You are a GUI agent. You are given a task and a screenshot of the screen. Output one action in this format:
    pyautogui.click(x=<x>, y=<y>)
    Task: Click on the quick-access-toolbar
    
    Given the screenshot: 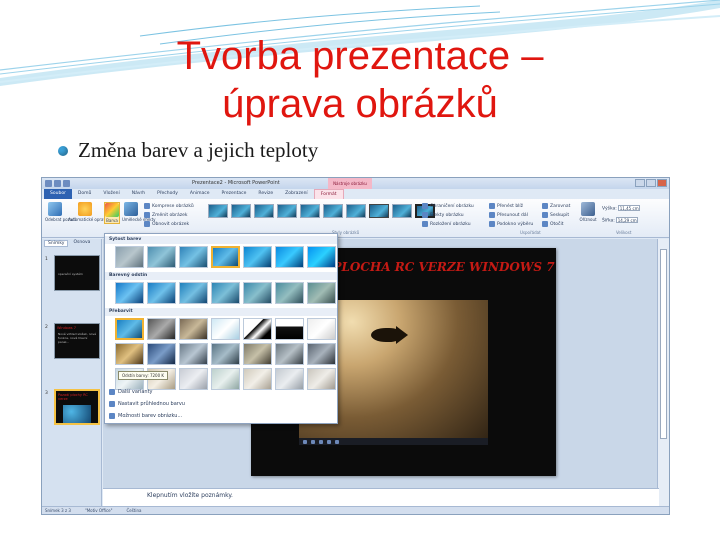 What is the action you would take?
    pyautogui.click(x=57, y=183)
    